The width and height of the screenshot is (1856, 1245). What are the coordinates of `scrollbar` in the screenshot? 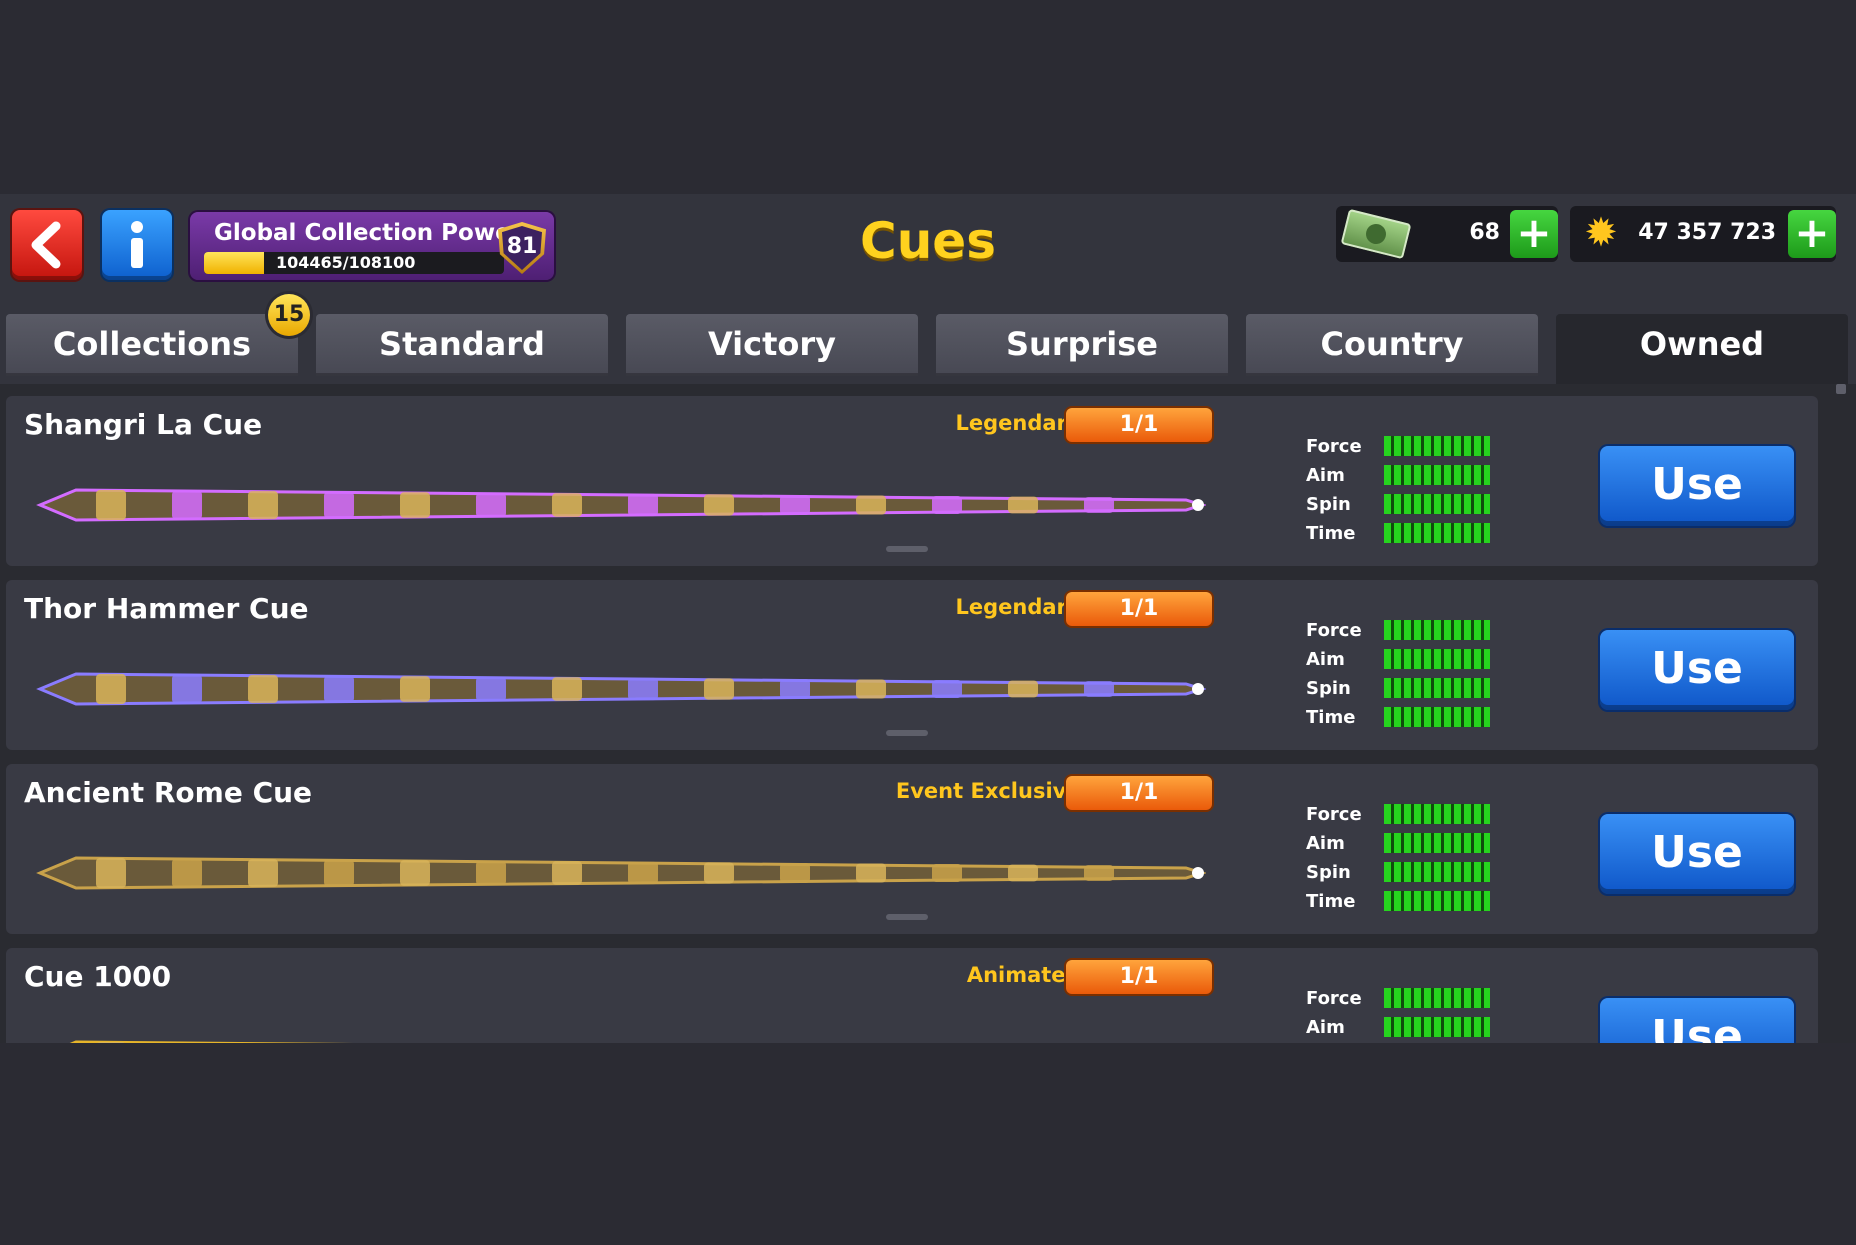 It's located at (1841, 389).